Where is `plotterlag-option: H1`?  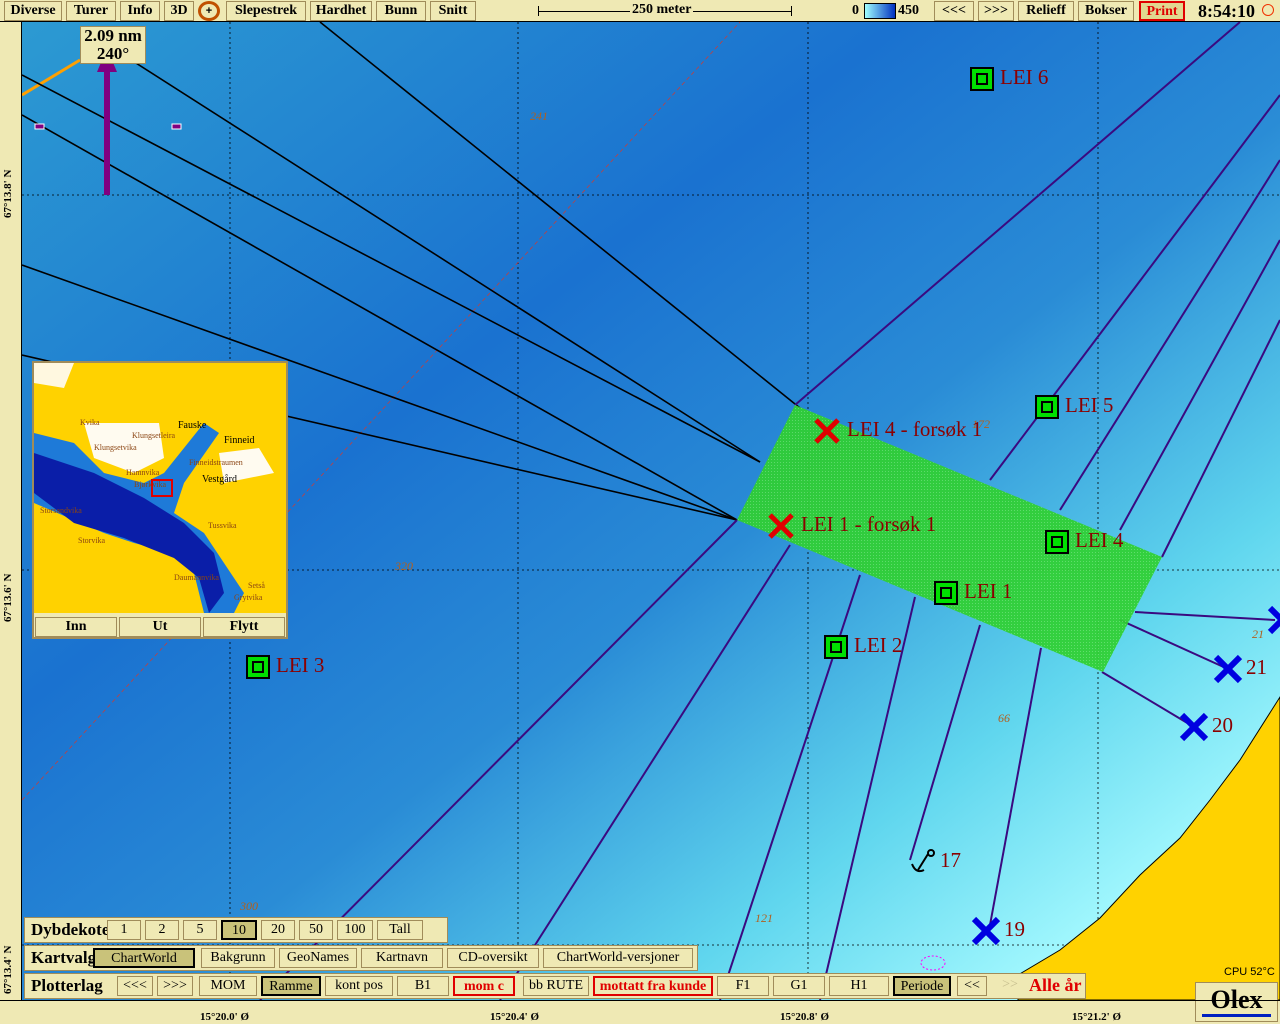
plotterlag-option: H1 is located at coordinates (859, 986).